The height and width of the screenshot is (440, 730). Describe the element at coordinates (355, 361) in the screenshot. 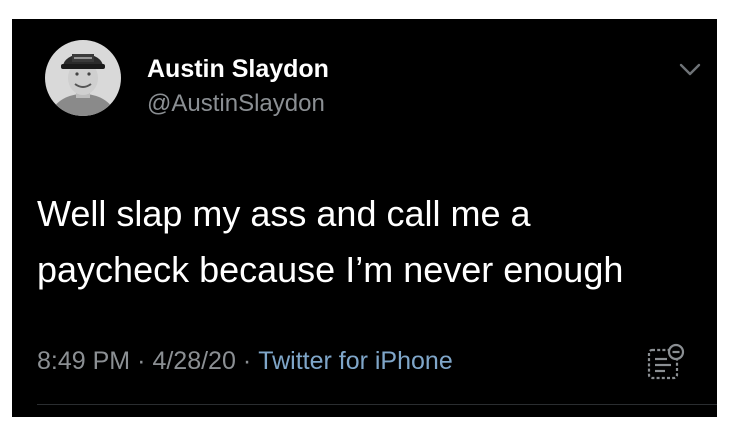

I see `tweet-source-link: Twitter for iPhone` at that location.